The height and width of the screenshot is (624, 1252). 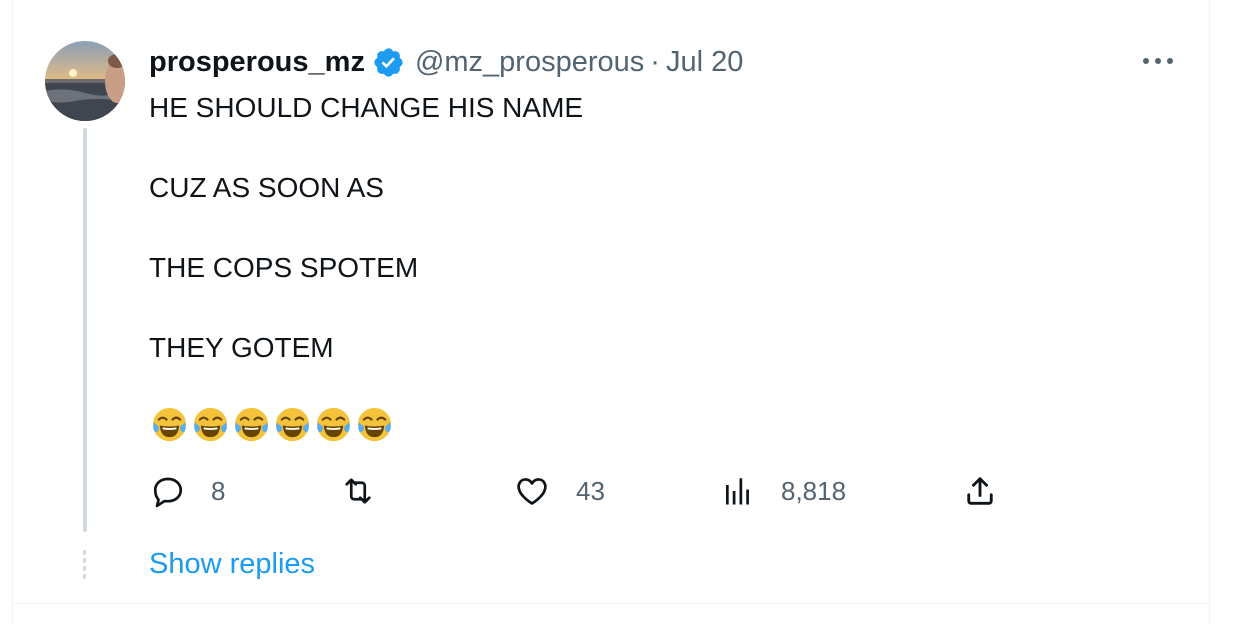 I want to click on author-name: prosperous_mz, so click(x=257, y=62).